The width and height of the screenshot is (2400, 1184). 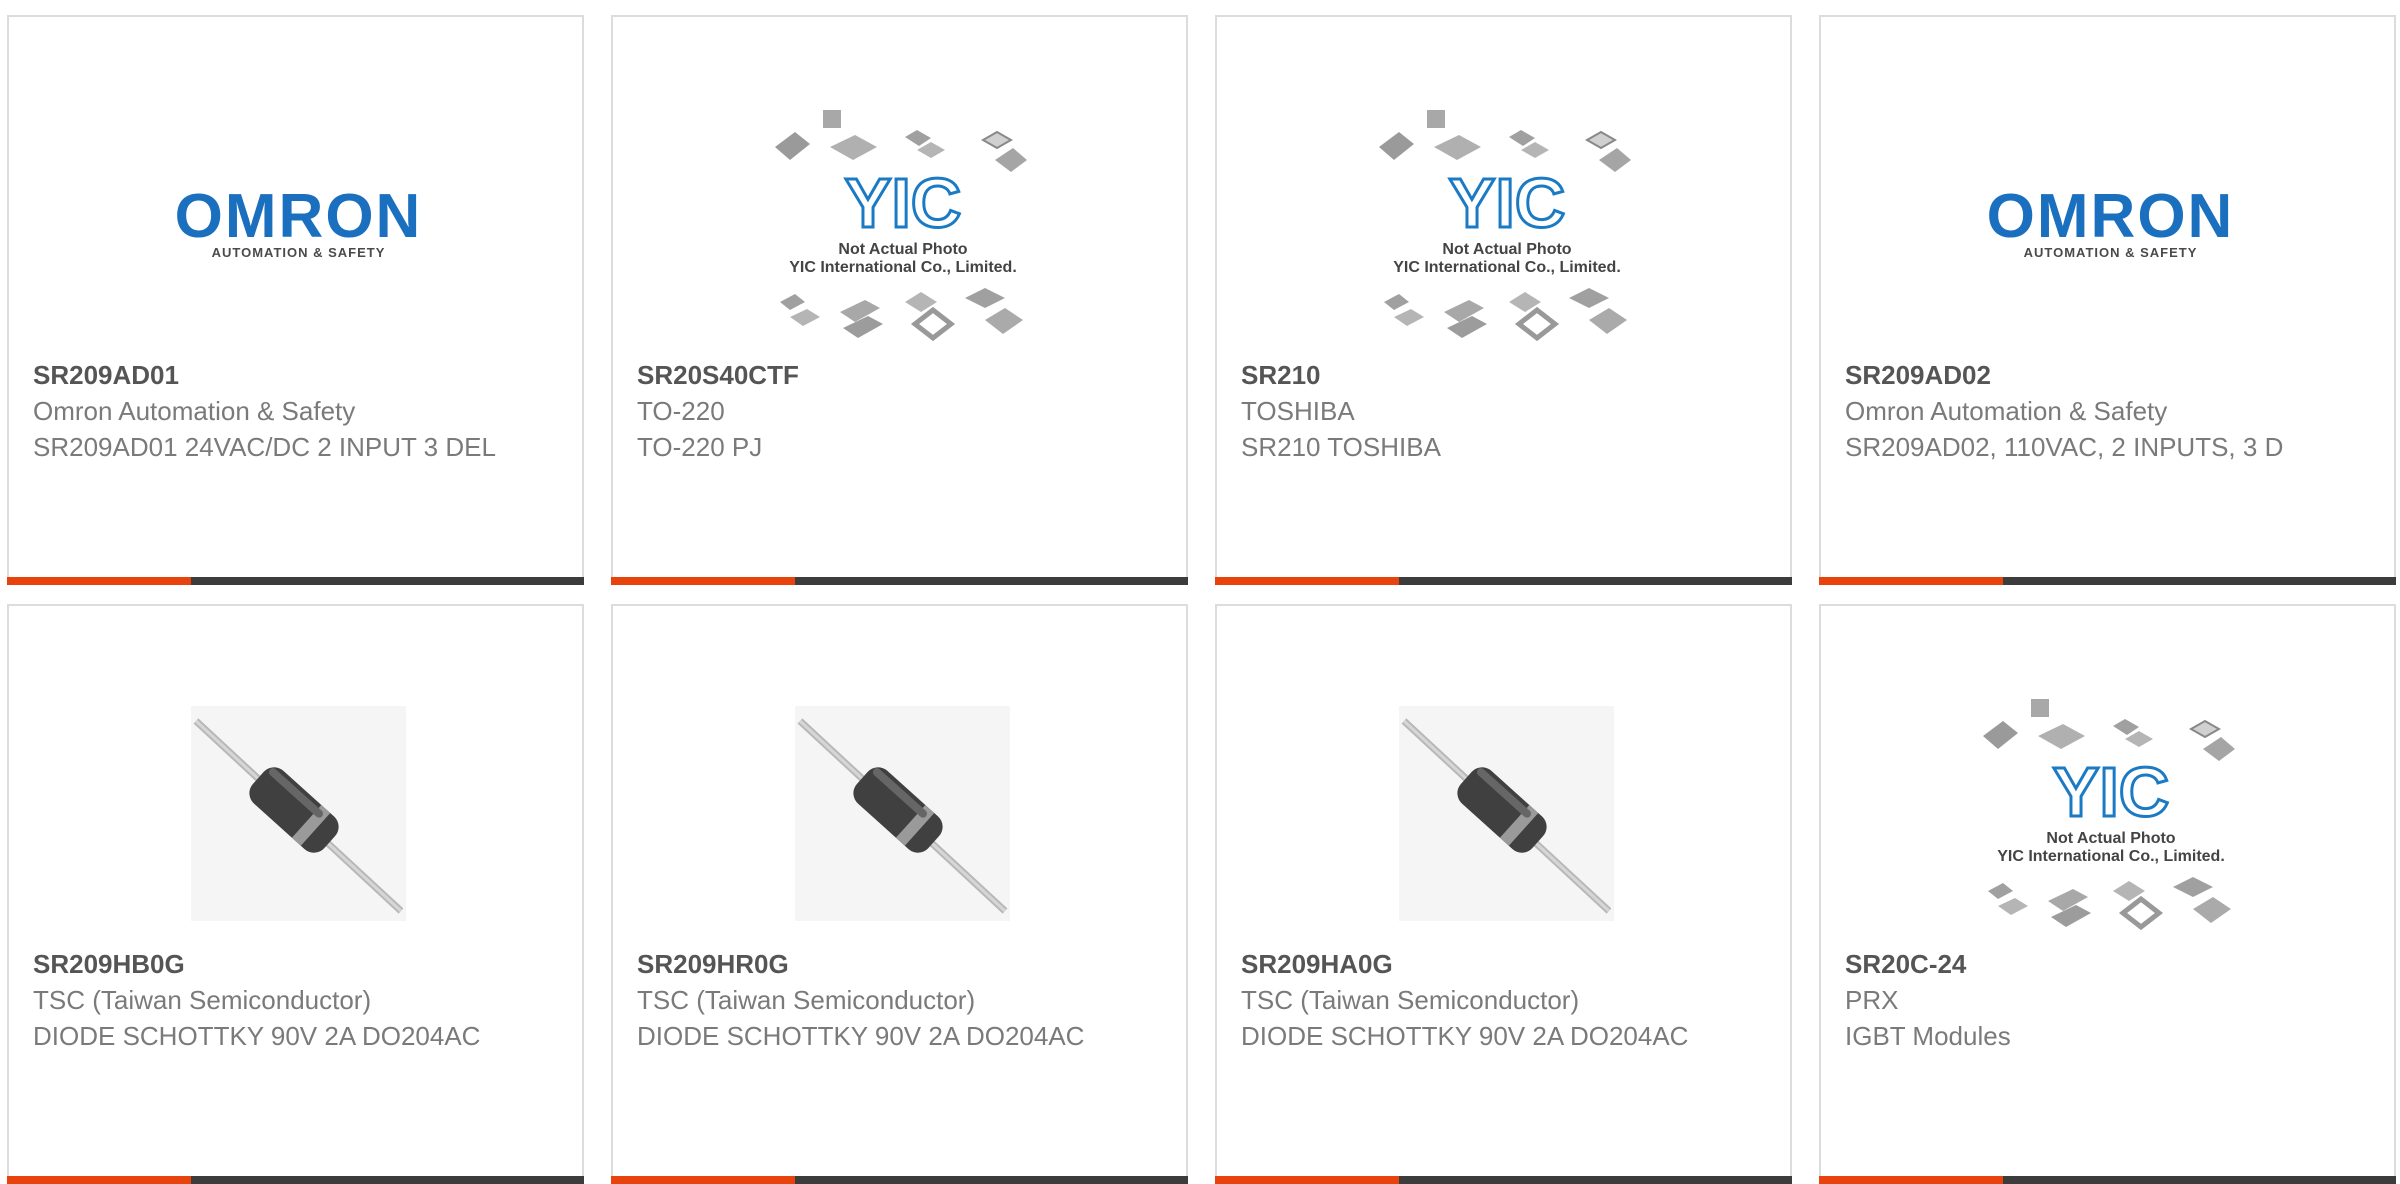 I want to click on product-card: SR20S40CTF TO-220 TO-220 PJ, so click(x=899, y=300).